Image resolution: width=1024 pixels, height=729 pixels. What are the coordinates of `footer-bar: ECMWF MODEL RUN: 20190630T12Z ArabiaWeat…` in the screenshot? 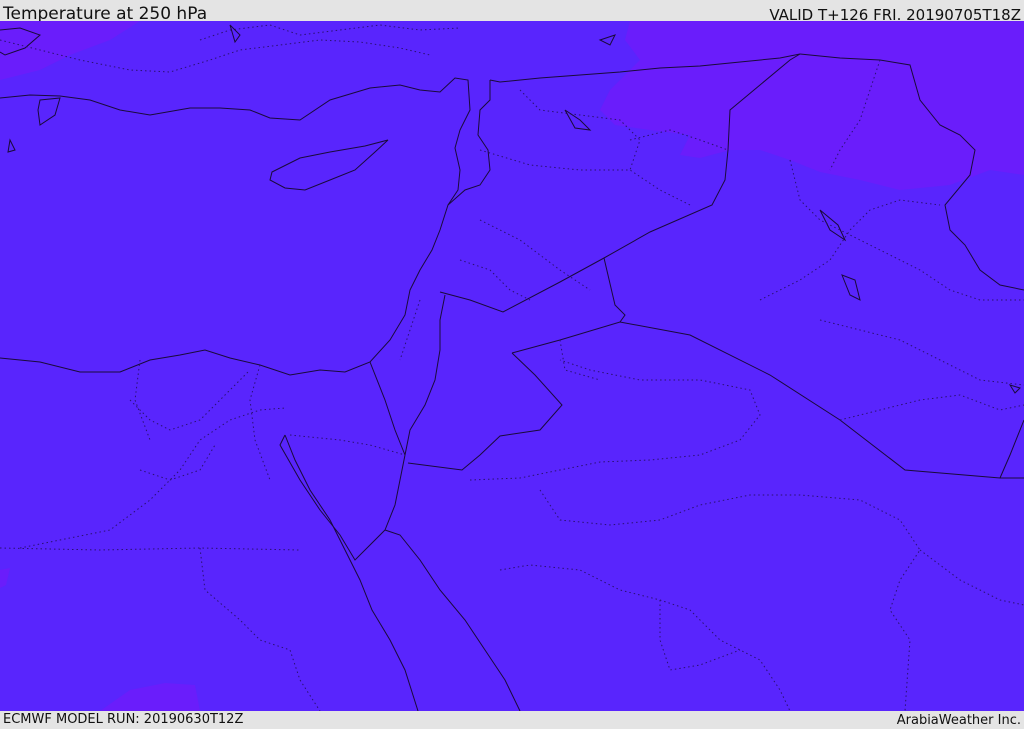 It's located at (512, 720).